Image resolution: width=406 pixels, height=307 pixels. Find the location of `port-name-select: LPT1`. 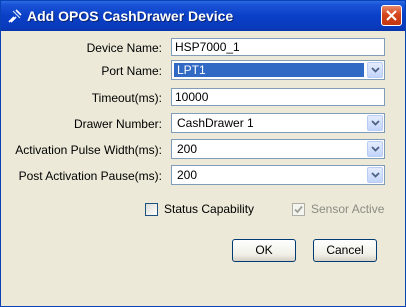

port-name-select: LPT1 is located at coordinates (278, 70).